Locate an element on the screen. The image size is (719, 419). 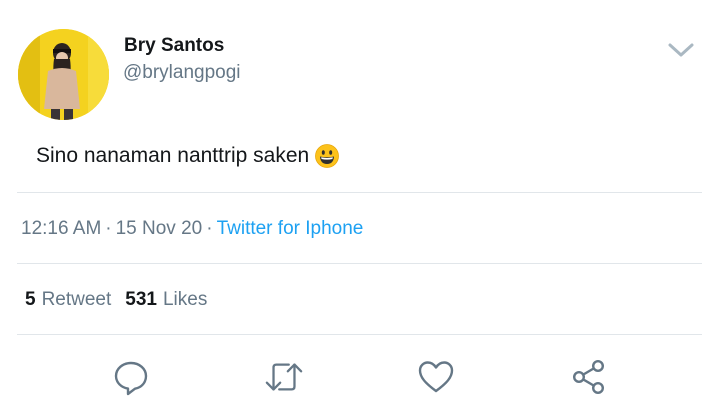
tweet-text: Sino nanaman nanttrip saken is located at coordinates (188, 156).